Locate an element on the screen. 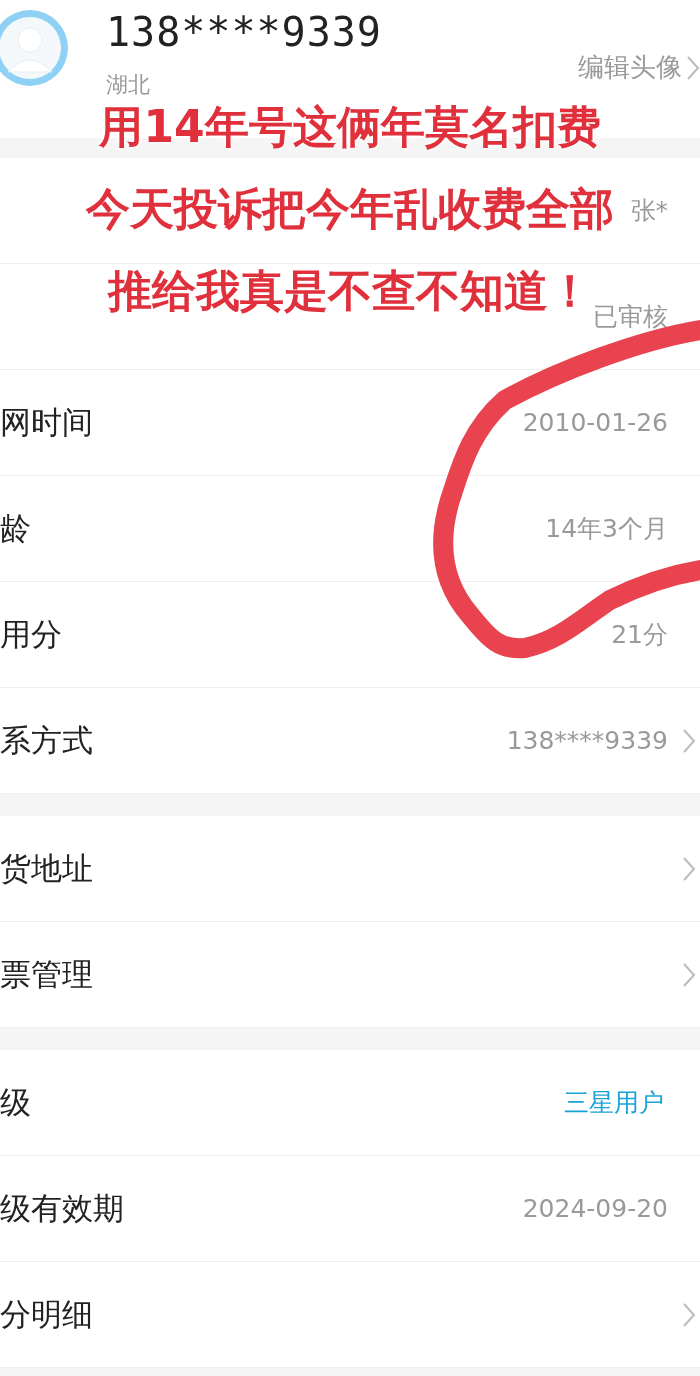  row-value: 张* is located at coordinates (649, 211).